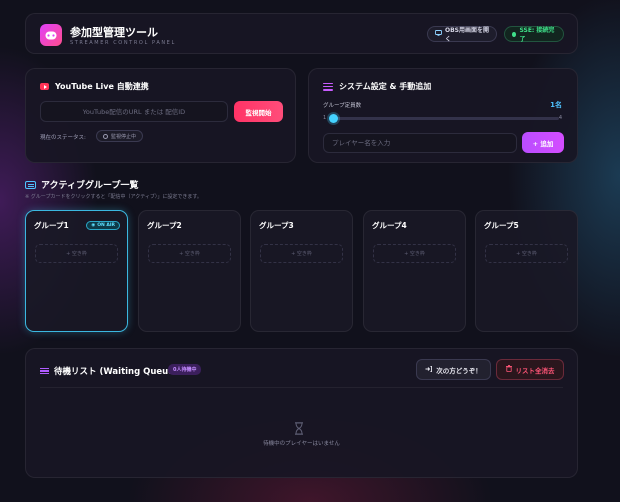  I want to click on group-name: グループ4, so click(389, 225).